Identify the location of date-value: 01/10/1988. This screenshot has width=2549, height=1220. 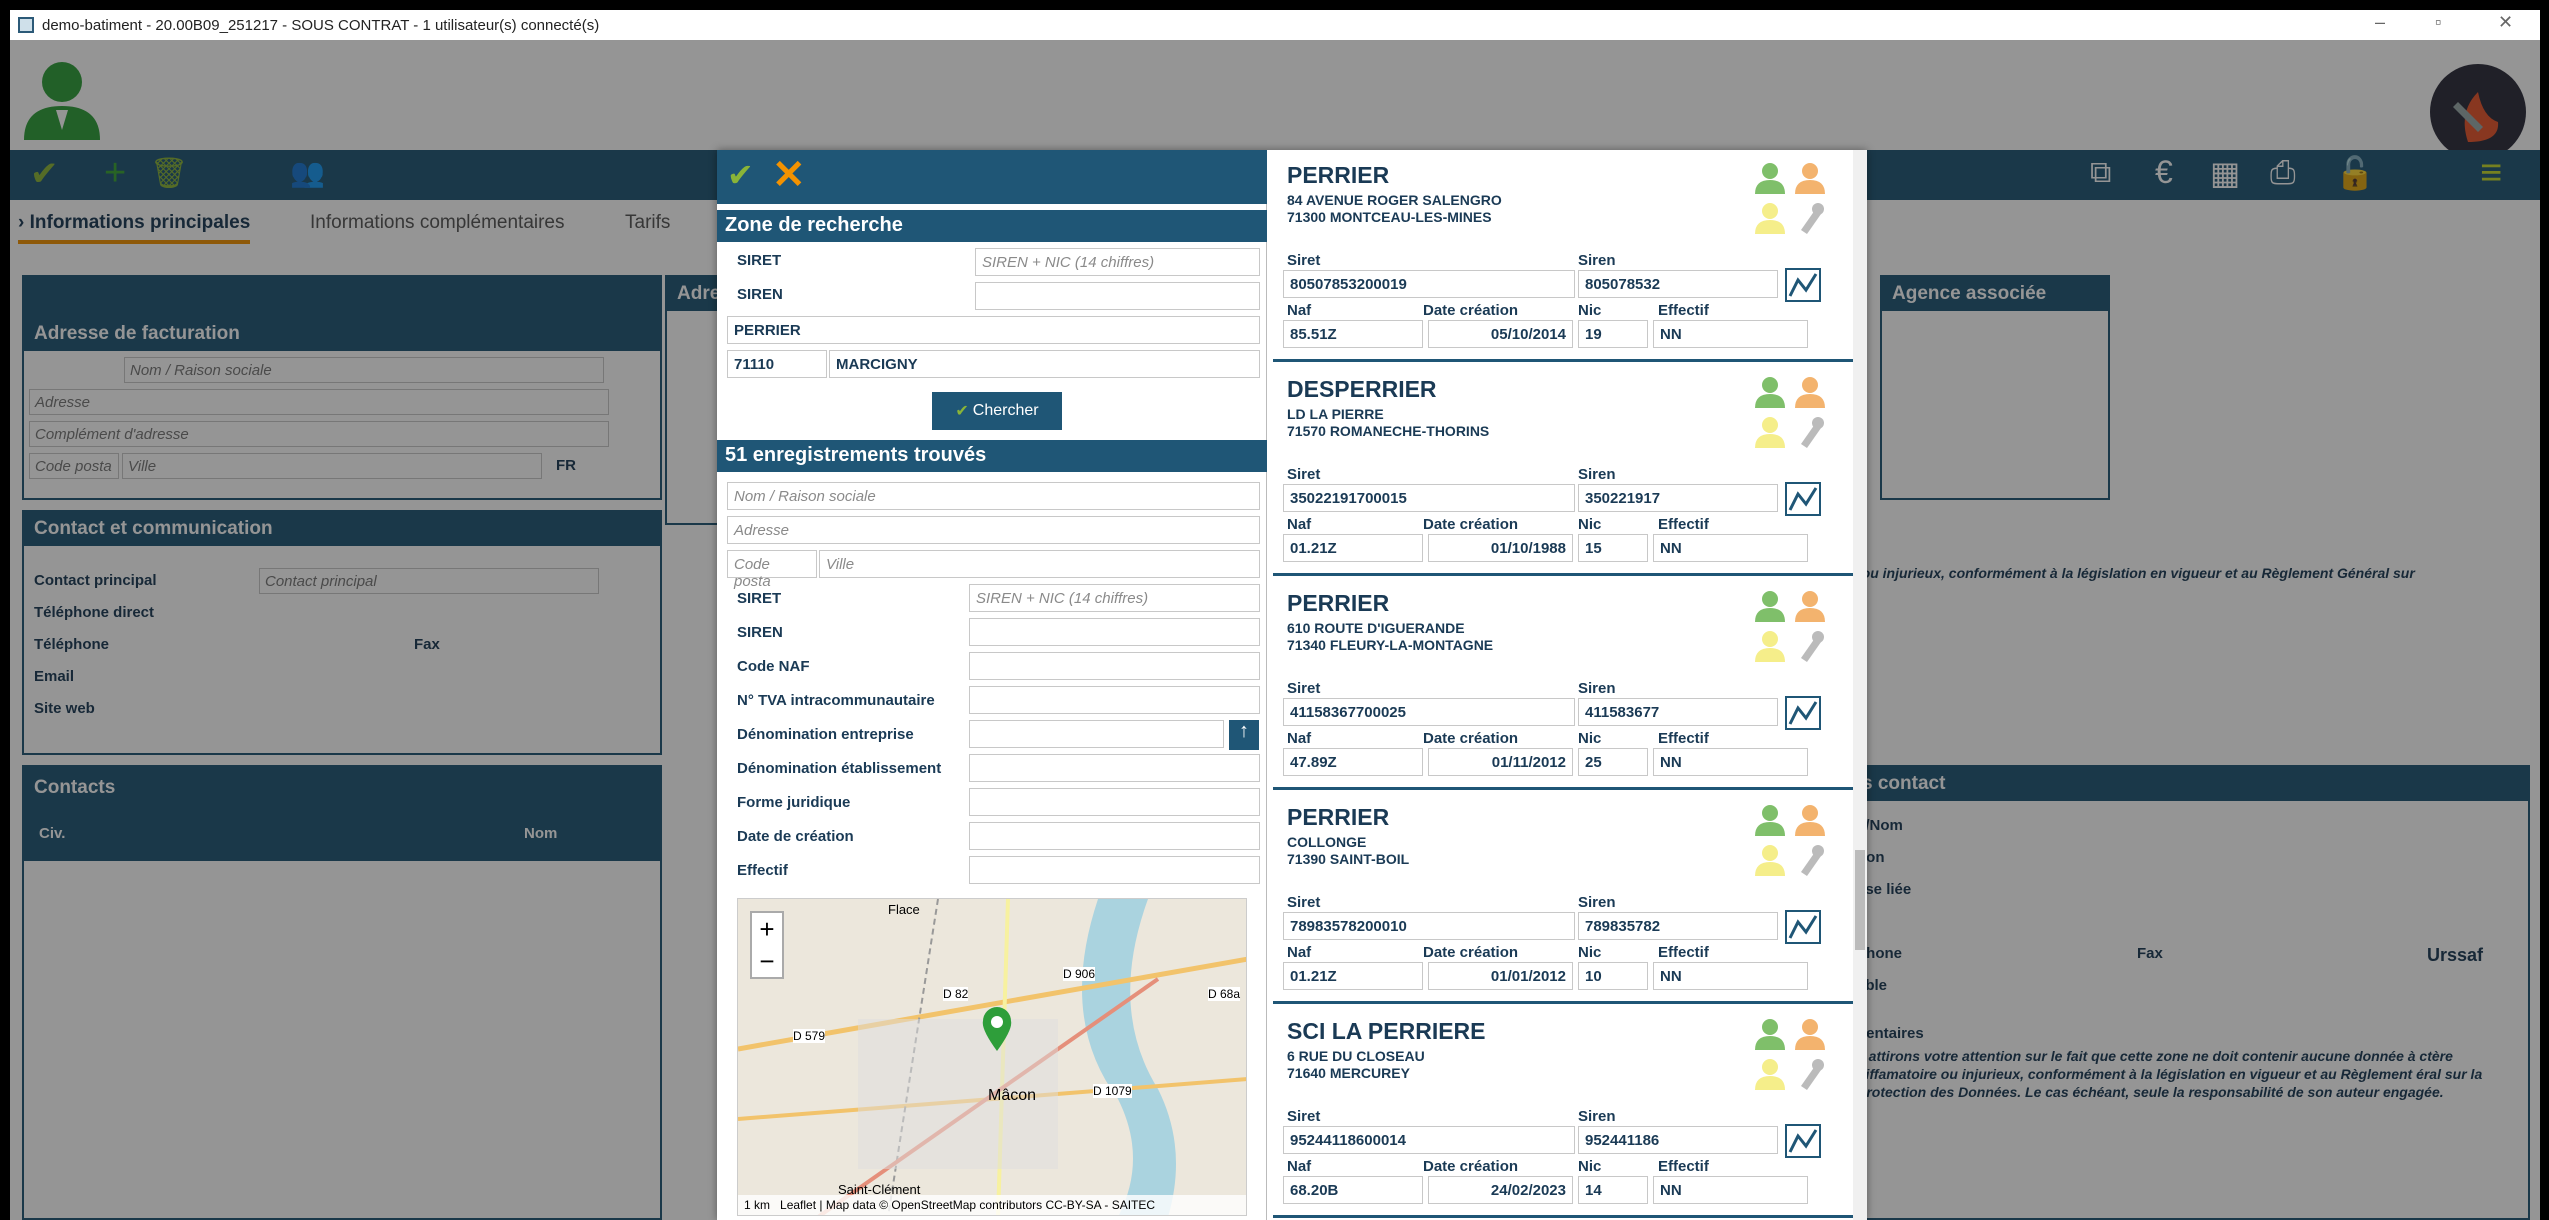
(1500, 548).